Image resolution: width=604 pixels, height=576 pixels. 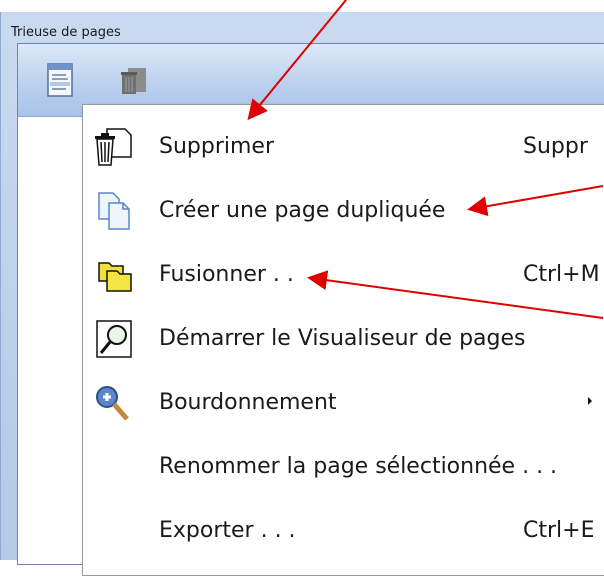 What do you see at coordinates (302, 210) in the screenshot?
I see `menu-item-label: Créer une page dupliquée` at bounding box center [302, 210].